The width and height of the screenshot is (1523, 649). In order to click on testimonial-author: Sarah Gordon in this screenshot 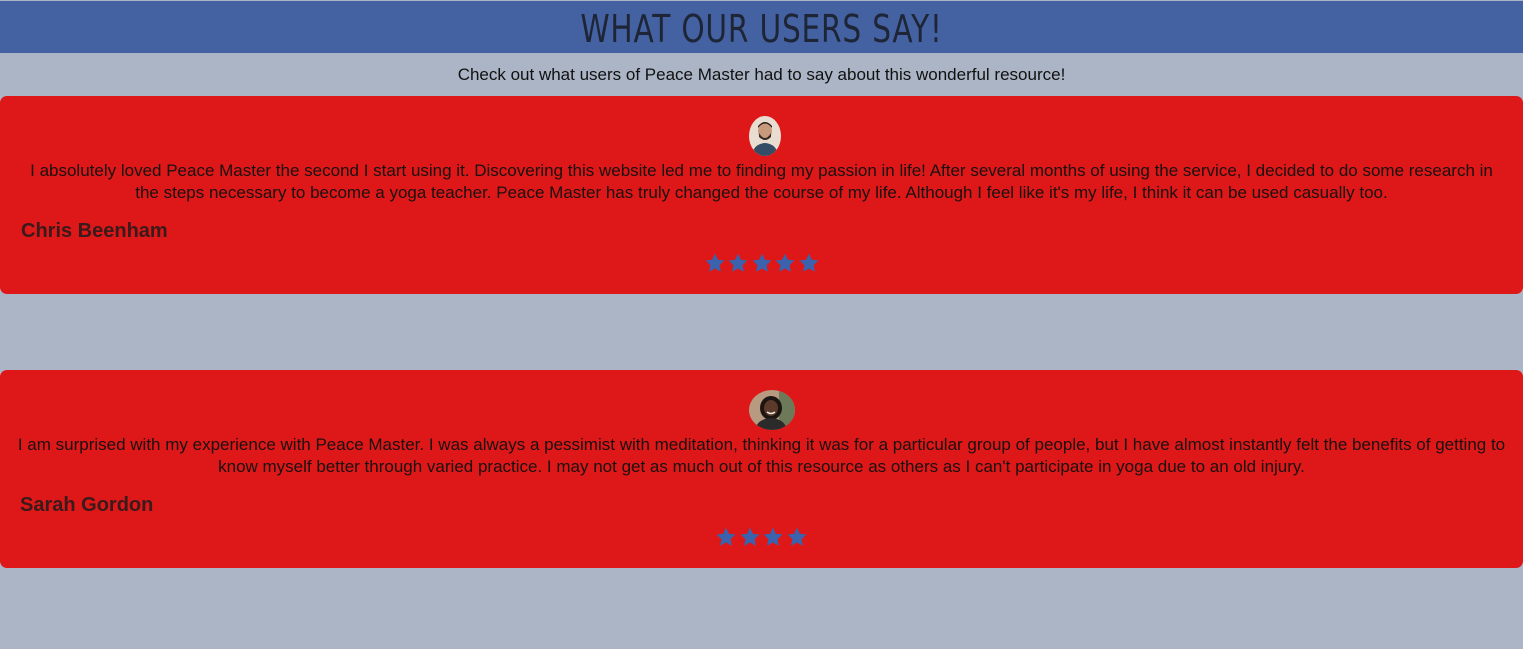, I will do `click(87, 505)`.